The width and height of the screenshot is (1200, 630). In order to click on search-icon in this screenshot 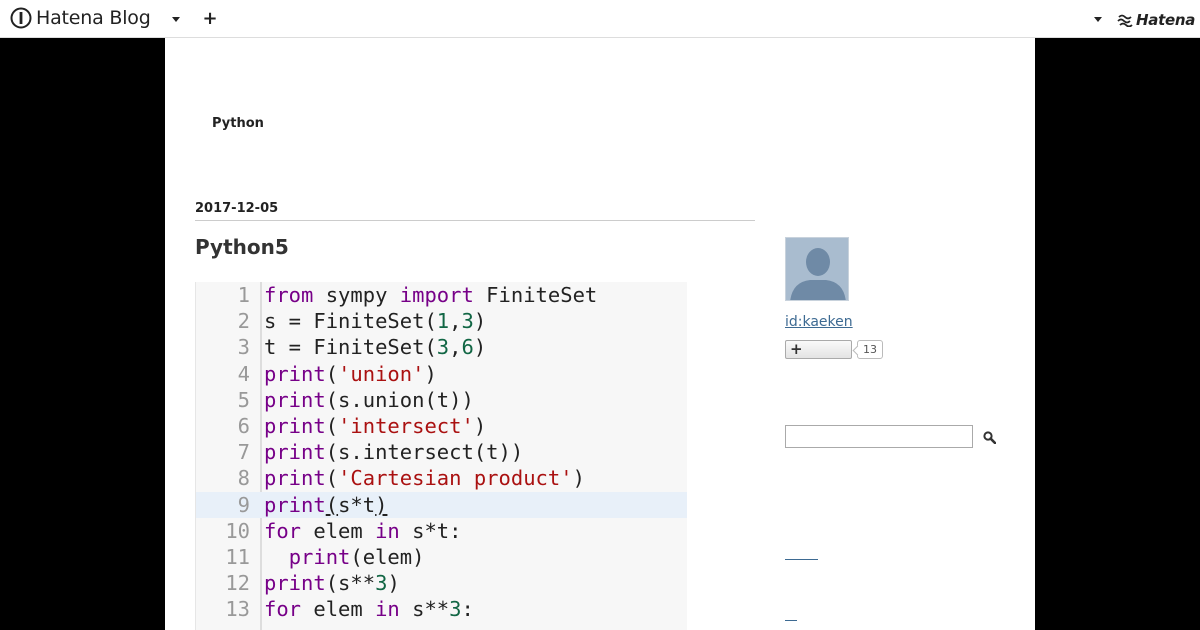, I will do `click(989, 437)`.